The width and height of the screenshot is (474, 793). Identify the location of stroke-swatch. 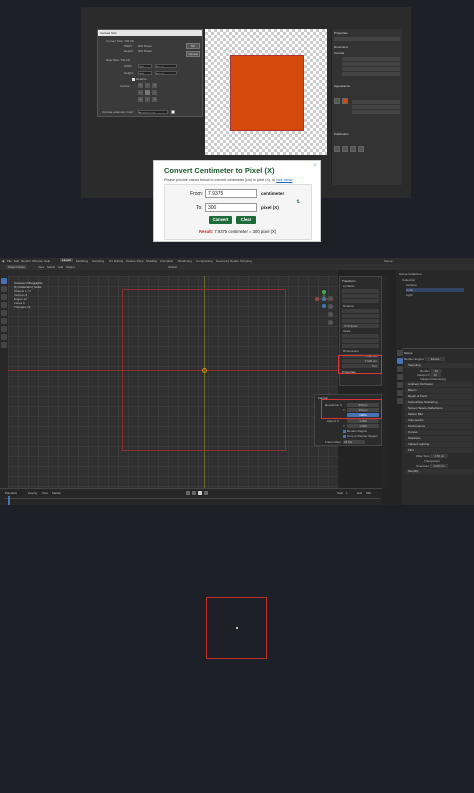
(345, 101).